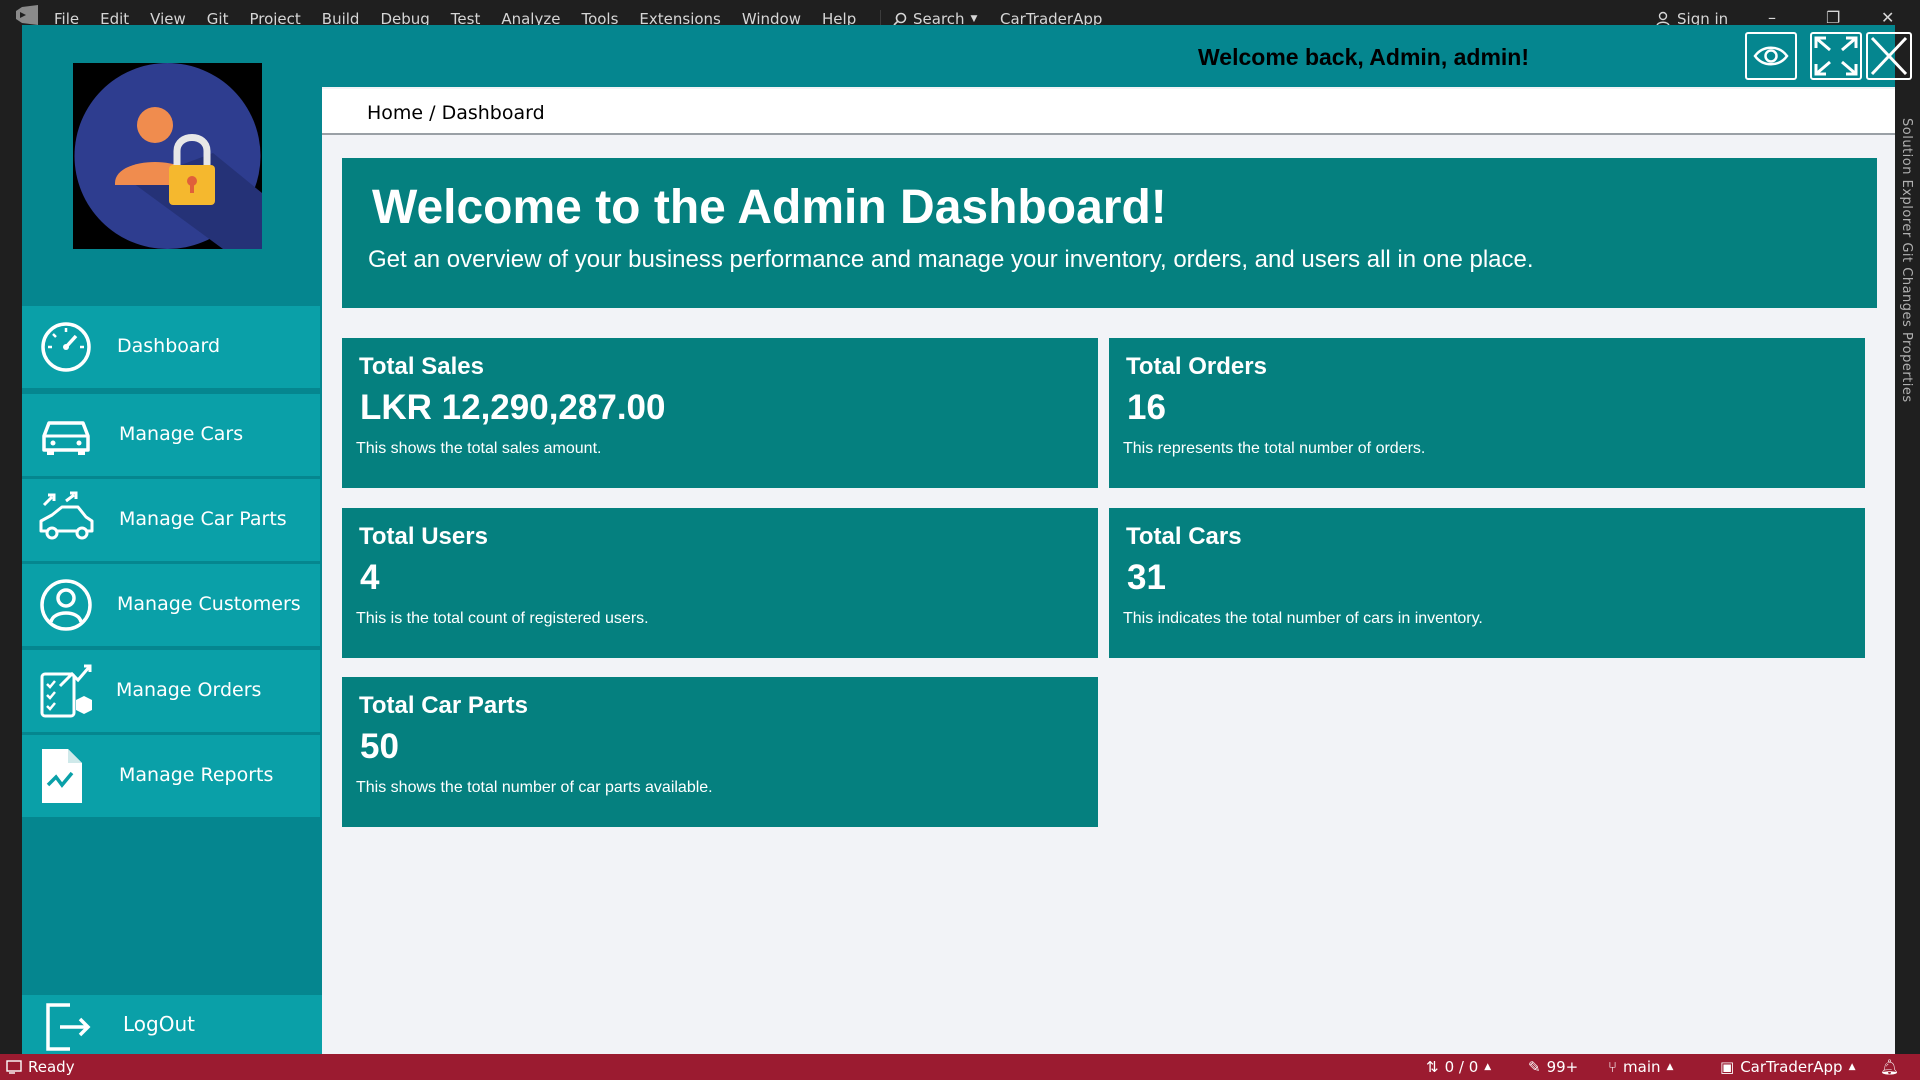  I want to click on stat-card-value: LKR 12,290,287.00, so click(513, 407).